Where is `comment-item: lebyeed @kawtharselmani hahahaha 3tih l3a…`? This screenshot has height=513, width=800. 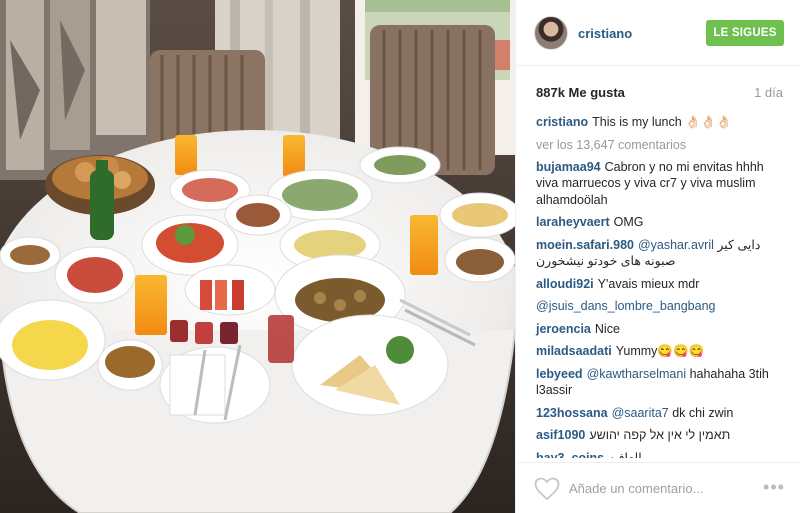 comment-item: lebyeed @kawtharselmani hahahaha 3tih l3a… is located at coordinates (660, 382).